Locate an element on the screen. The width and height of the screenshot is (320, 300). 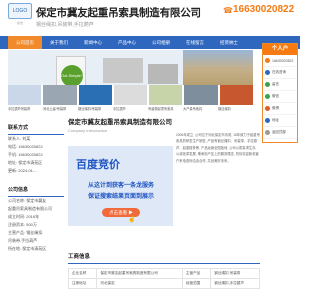
top-icon is located at coordinates (267, 132).